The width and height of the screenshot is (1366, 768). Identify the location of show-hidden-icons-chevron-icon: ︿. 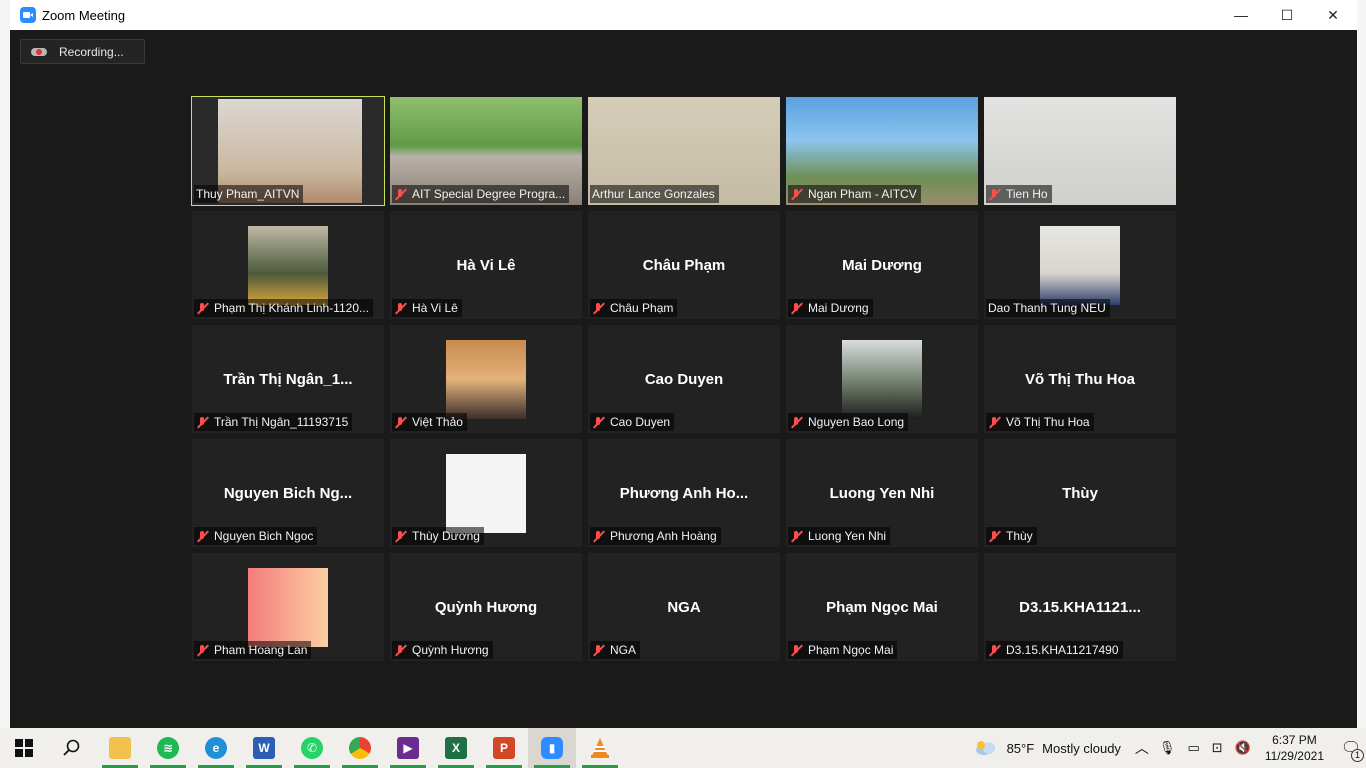
(1142, 748).